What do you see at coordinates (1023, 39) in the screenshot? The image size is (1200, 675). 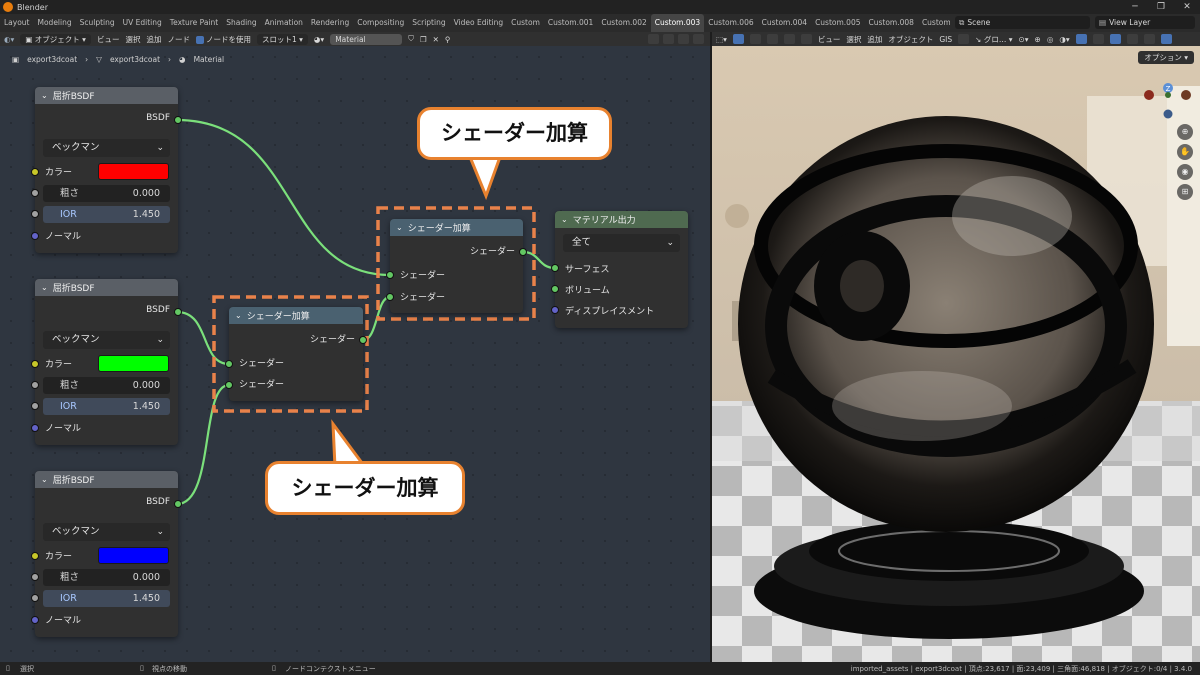 I see `pivot-icon: ⊙▾` at bounding box center [1023, 39].